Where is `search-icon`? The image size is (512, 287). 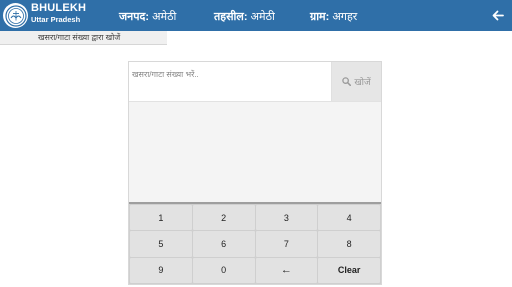 search-icon is located at coordinates (347, 81).